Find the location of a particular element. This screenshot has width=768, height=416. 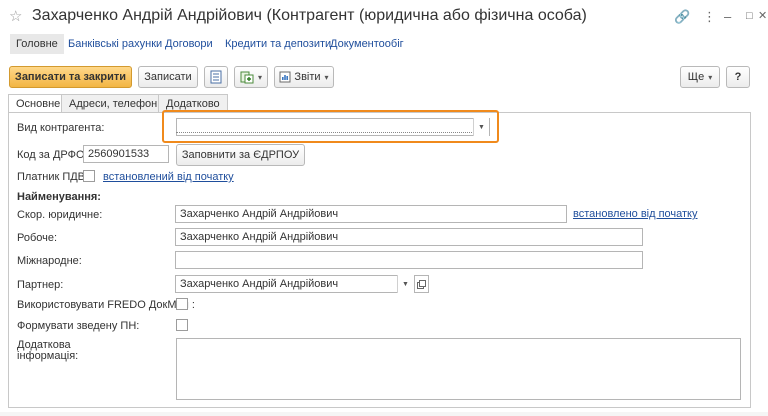

nav-main: Головне is located at coordinates (37, 44).